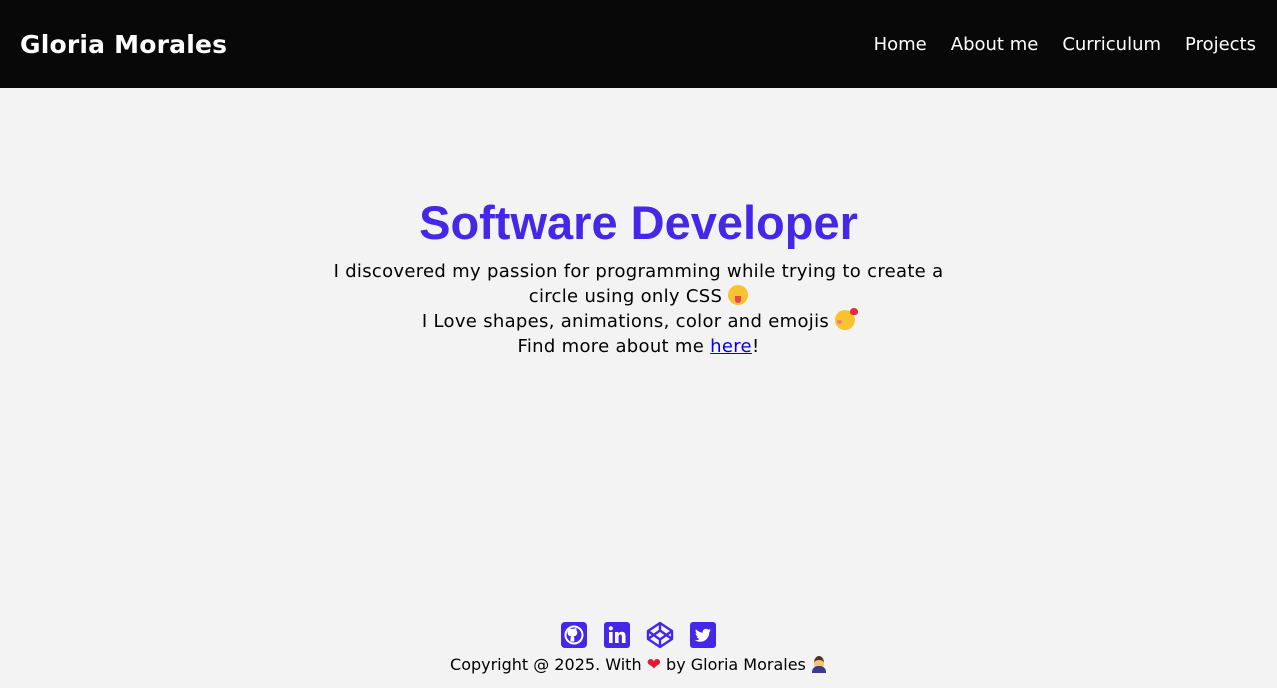  Describe the element at coordinates (614, 346) in the screenshot. I see `hero-find-more-prefix: Find more about me` at that location.